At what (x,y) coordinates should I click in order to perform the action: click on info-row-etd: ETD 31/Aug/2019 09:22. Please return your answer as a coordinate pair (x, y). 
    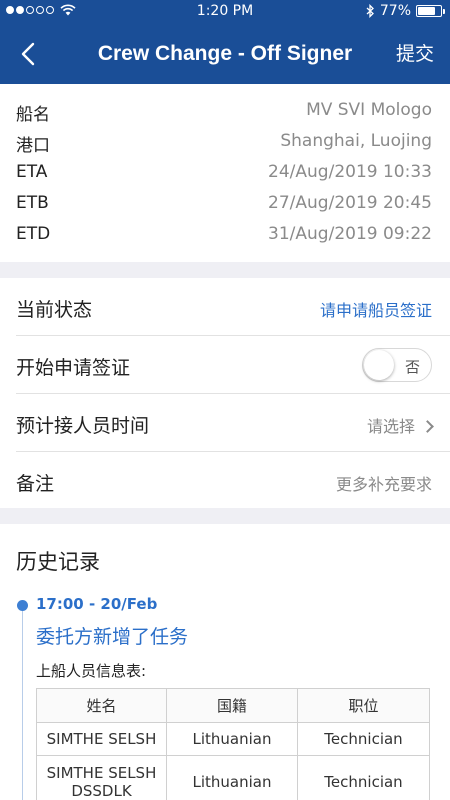
    Looking at the image, I should click on (224, 235).